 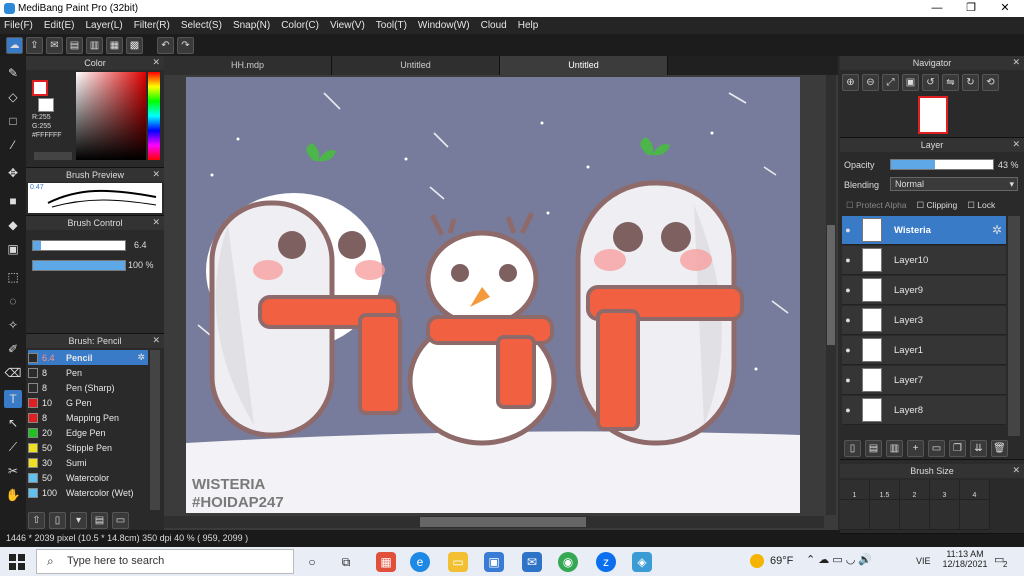 I want to click on new-layer-icon: ▯, so click(x=852, y=448).